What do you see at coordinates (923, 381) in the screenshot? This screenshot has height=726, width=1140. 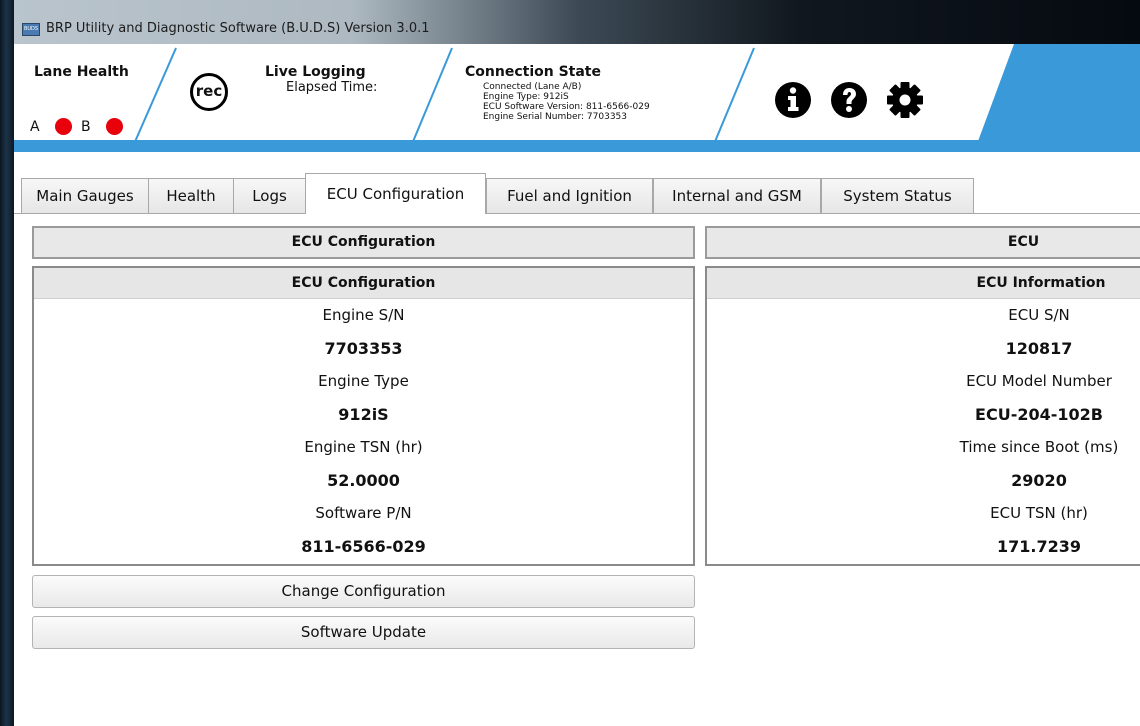 I see `ecu-model-number-label: ECU Model Number` at bounding box center [923, 381].